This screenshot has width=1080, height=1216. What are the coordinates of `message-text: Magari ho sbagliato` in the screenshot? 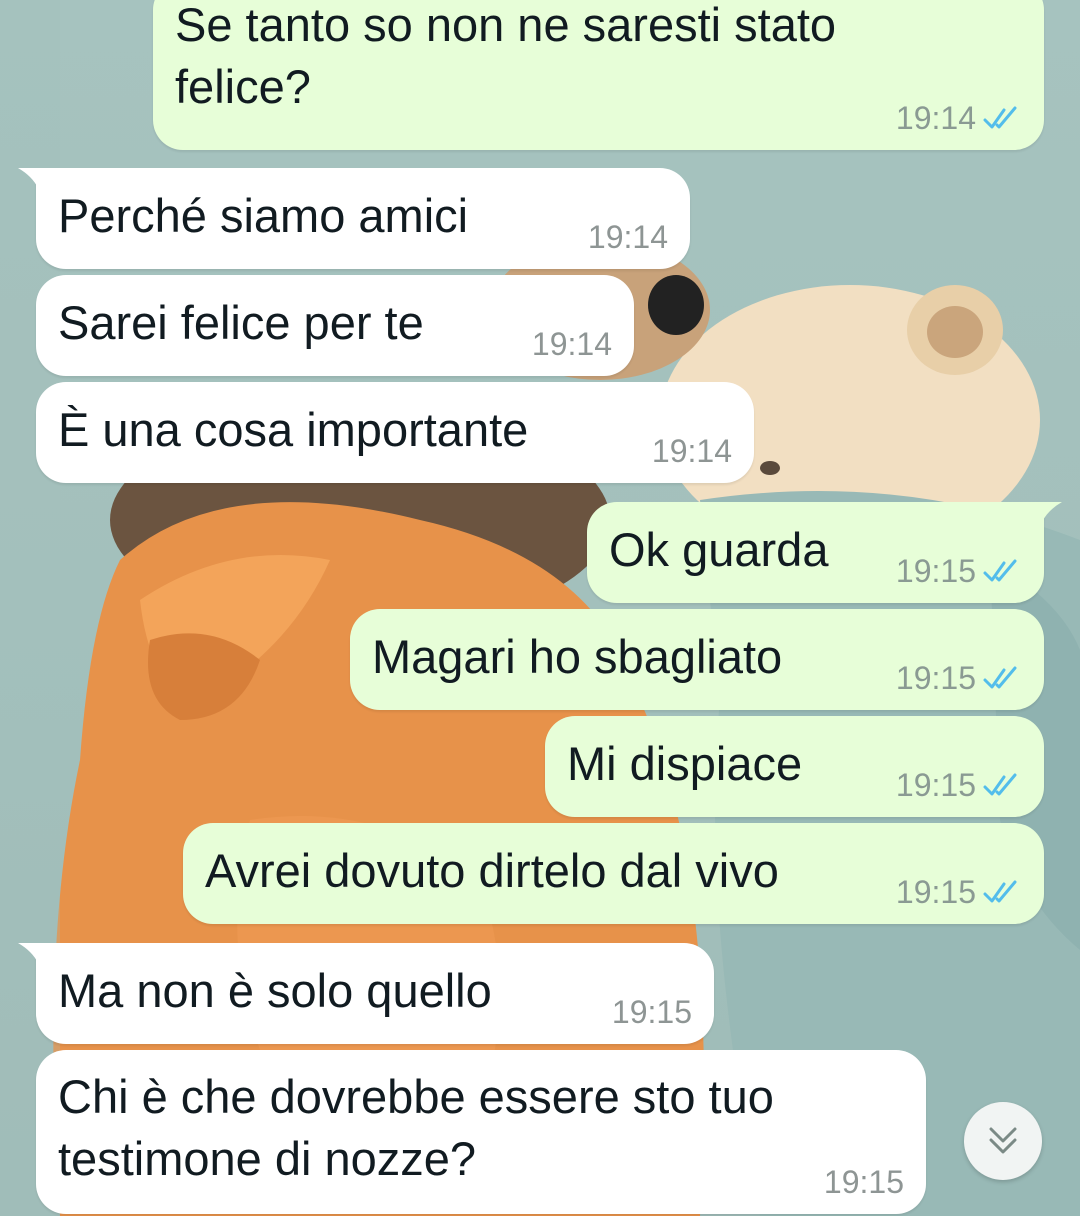 It's located at (577, 656).